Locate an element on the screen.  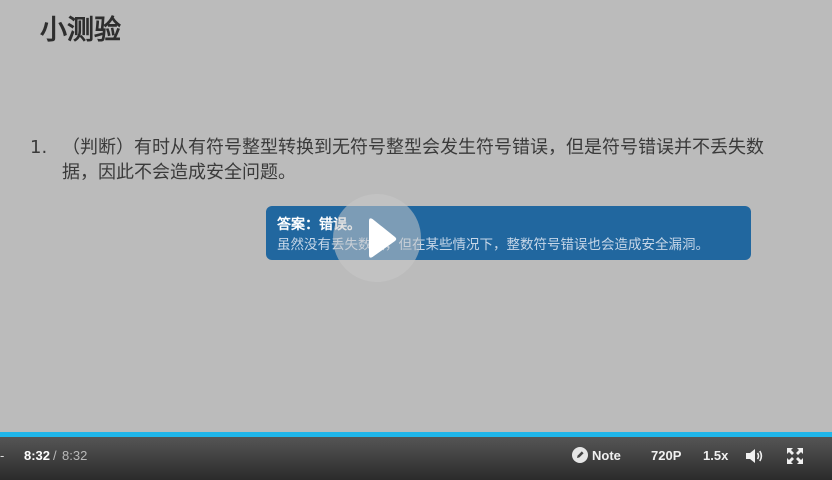
speed-button: 1.5x is located at coordinates (715, 456).